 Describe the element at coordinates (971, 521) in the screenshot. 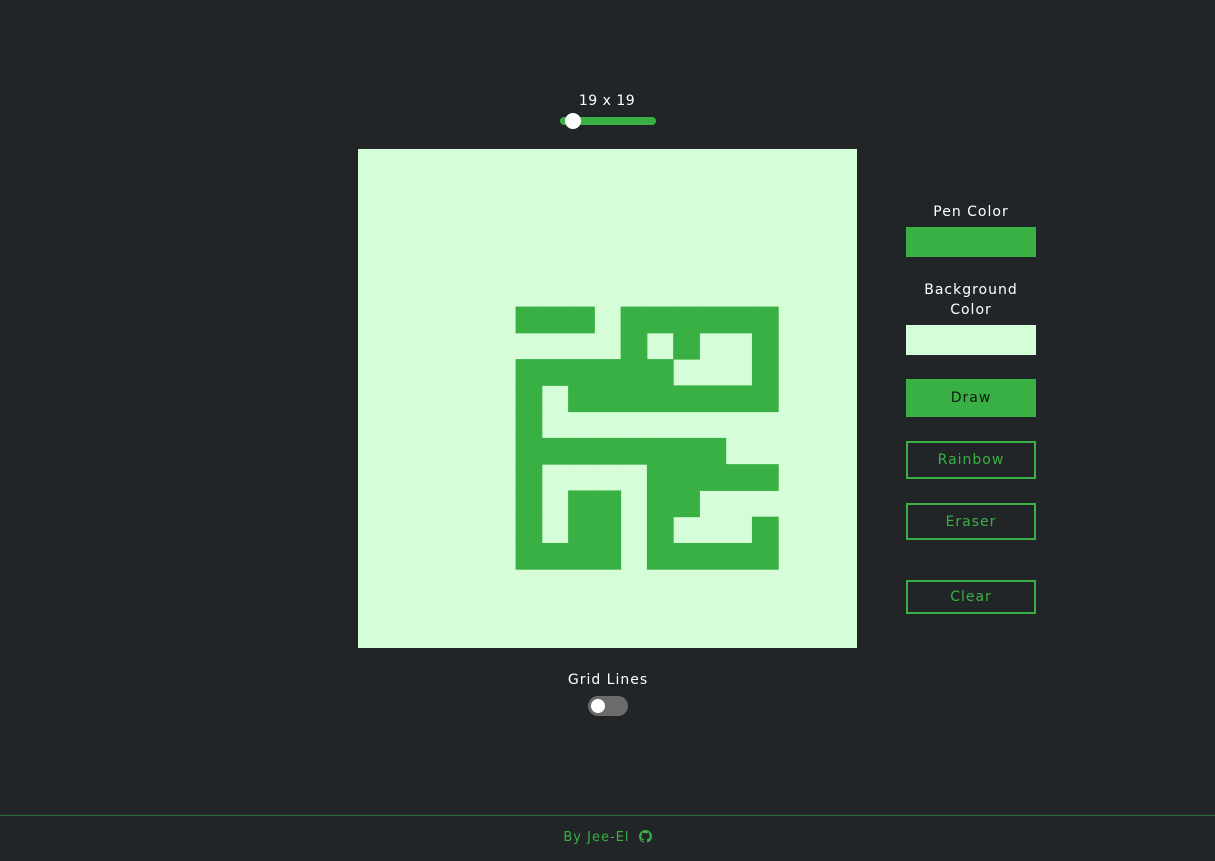

I see `eraser-button: Eraser` at that location.